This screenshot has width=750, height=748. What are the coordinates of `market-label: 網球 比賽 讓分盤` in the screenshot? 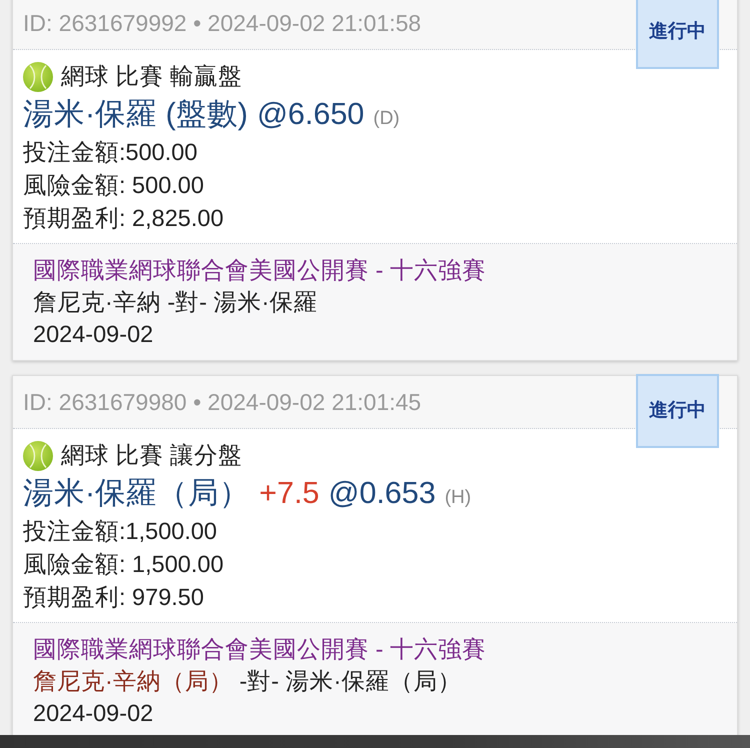 It's located at (151, 455).